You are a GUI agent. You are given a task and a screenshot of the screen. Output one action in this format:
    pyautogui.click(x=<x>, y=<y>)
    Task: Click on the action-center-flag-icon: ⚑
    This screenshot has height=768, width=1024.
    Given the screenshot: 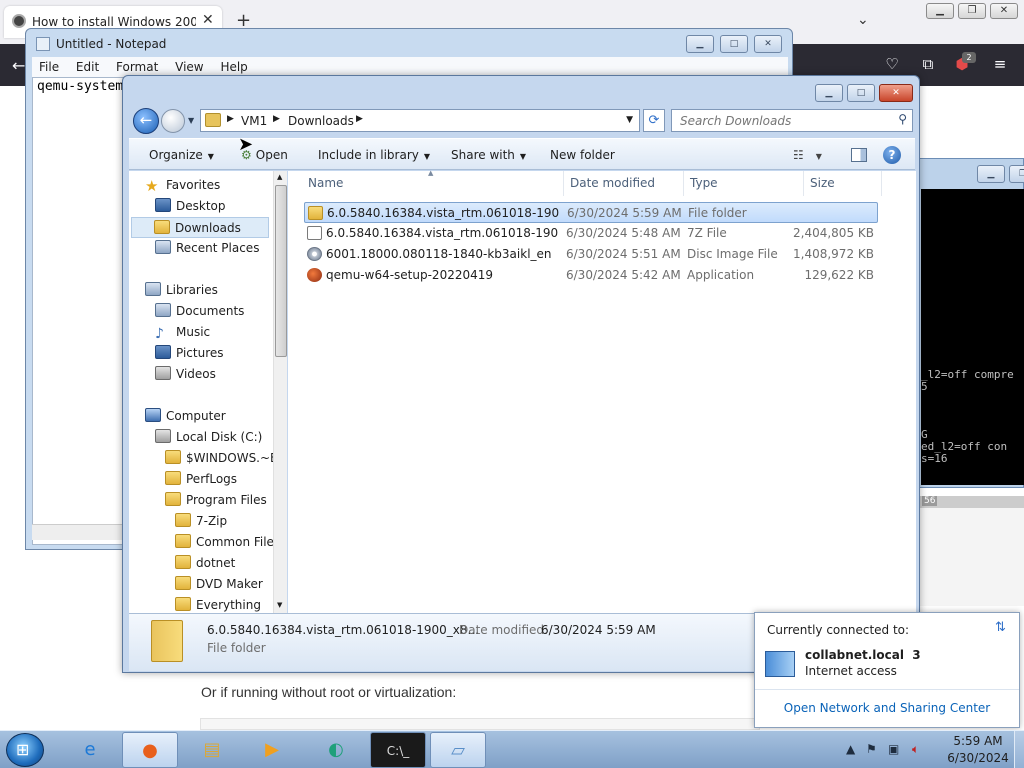 What is the action you would take?
    pyautogui.click(x=871, y=749)
    